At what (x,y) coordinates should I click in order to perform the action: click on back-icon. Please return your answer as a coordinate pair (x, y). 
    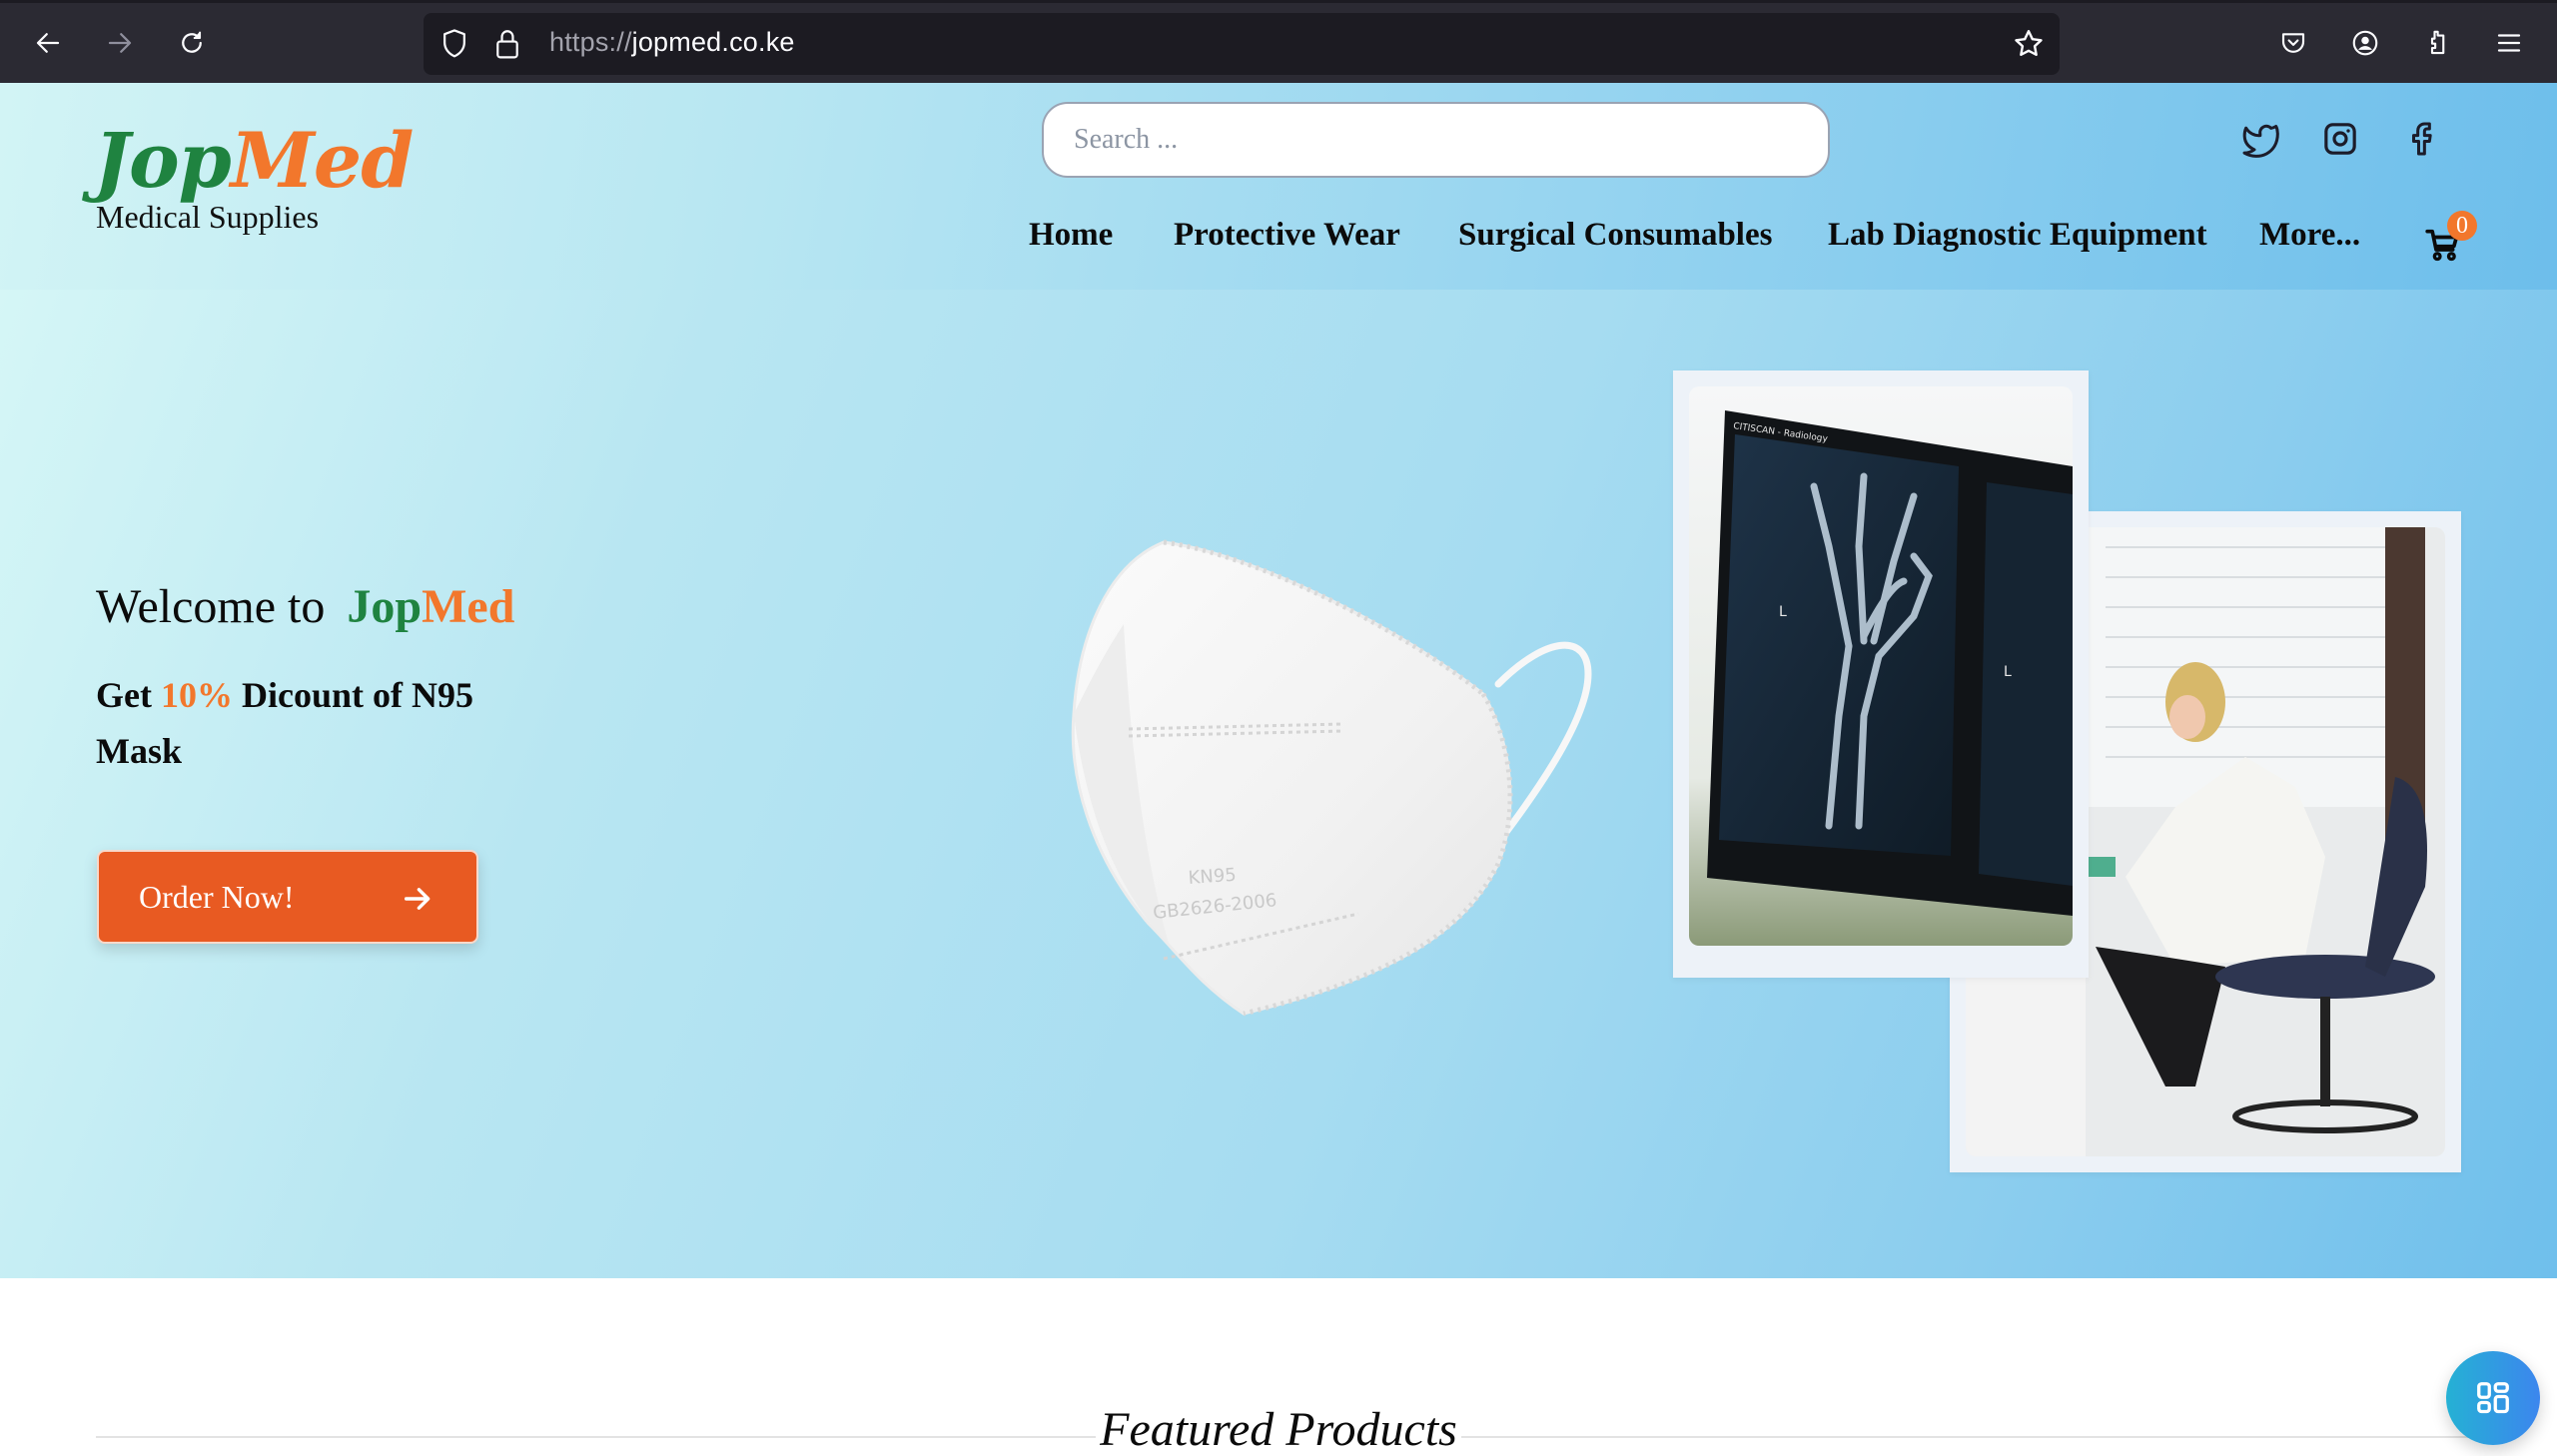
    Looking at the image, I should click on (48, 43).